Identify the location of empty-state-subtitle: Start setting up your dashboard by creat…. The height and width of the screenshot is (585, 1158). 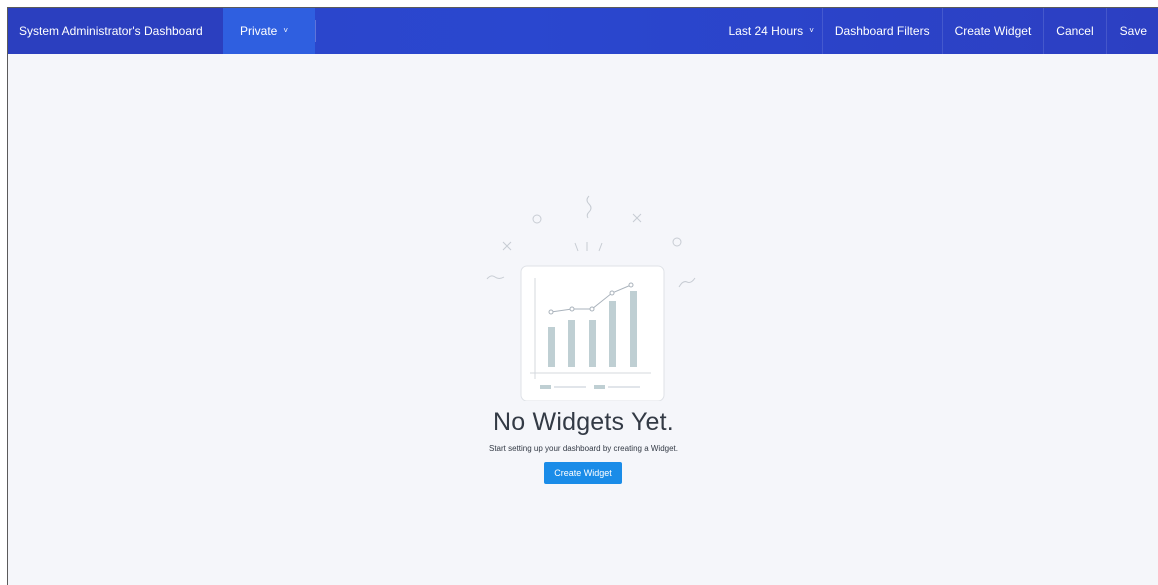
(583, 448).